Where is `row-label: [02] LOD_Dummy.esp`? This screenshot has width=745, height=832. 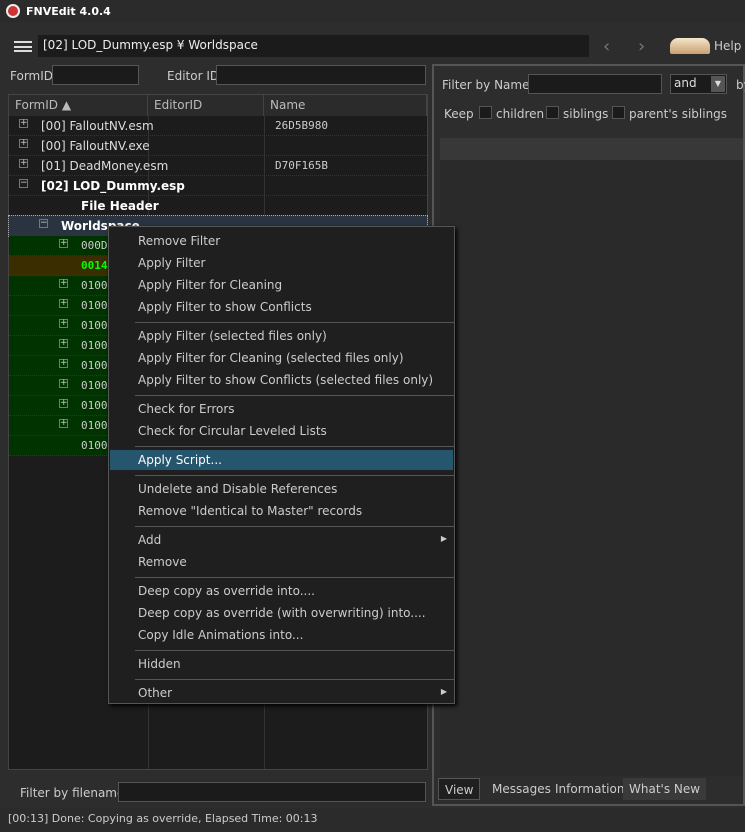 row-label: [02] LOD_Dummy.esp is located at coordinates (113, 186).